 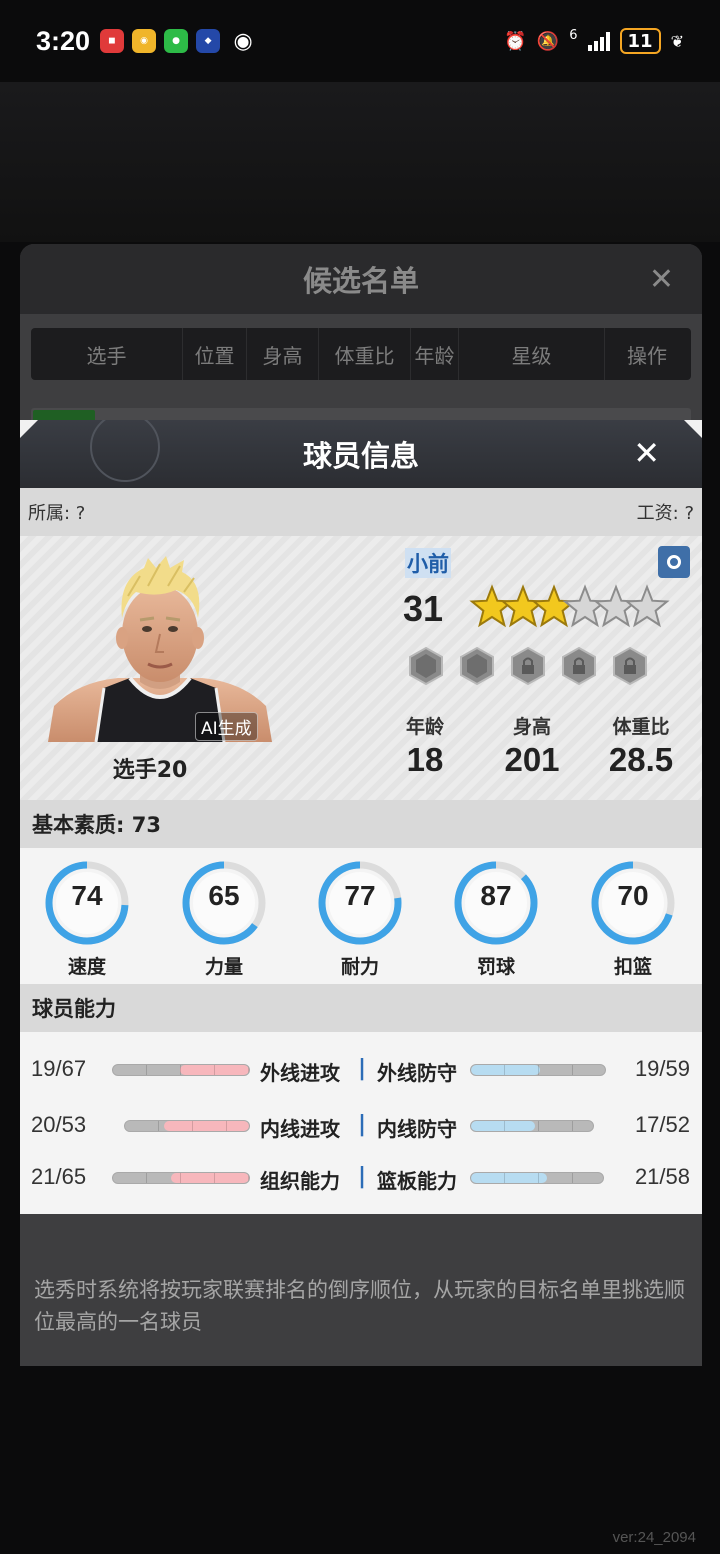 What do you see at coordinates (360, 41) in the screenshot?
I see `status-bar: 3:20 ◼ ◉ ● ◆ ◉ ⏰ 🔕 6 11 ❦` at bounding box center [360, 41].